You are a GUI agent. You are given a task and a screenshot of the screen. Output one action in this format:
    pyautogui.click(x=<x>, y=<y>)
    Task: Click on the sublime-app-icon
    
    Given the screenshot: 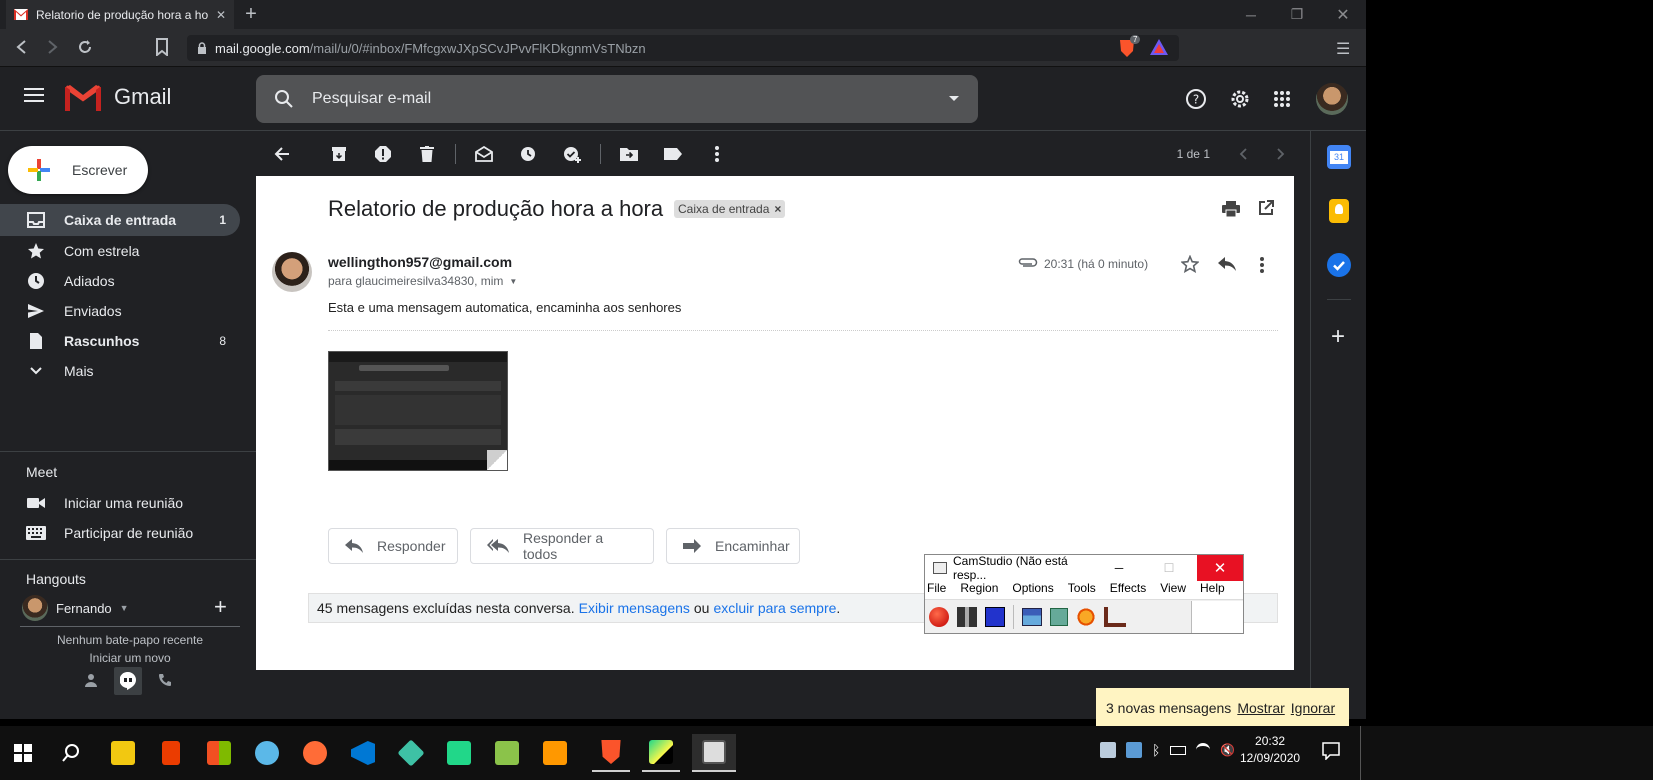 What is the action you would take?
    pyautogui.click(x=555, y=753)
    